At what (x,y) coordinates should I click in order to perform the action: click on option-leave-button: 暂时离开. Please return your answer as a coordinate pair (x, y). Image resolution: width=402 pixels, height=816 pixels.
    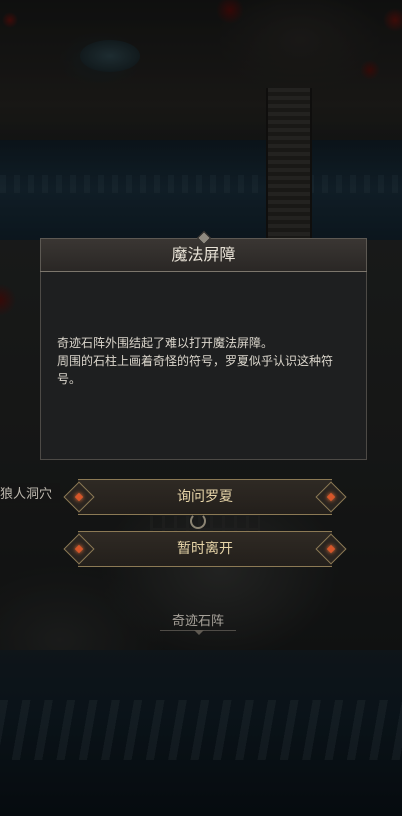
    Looking at the image, I should click on (205, 549).